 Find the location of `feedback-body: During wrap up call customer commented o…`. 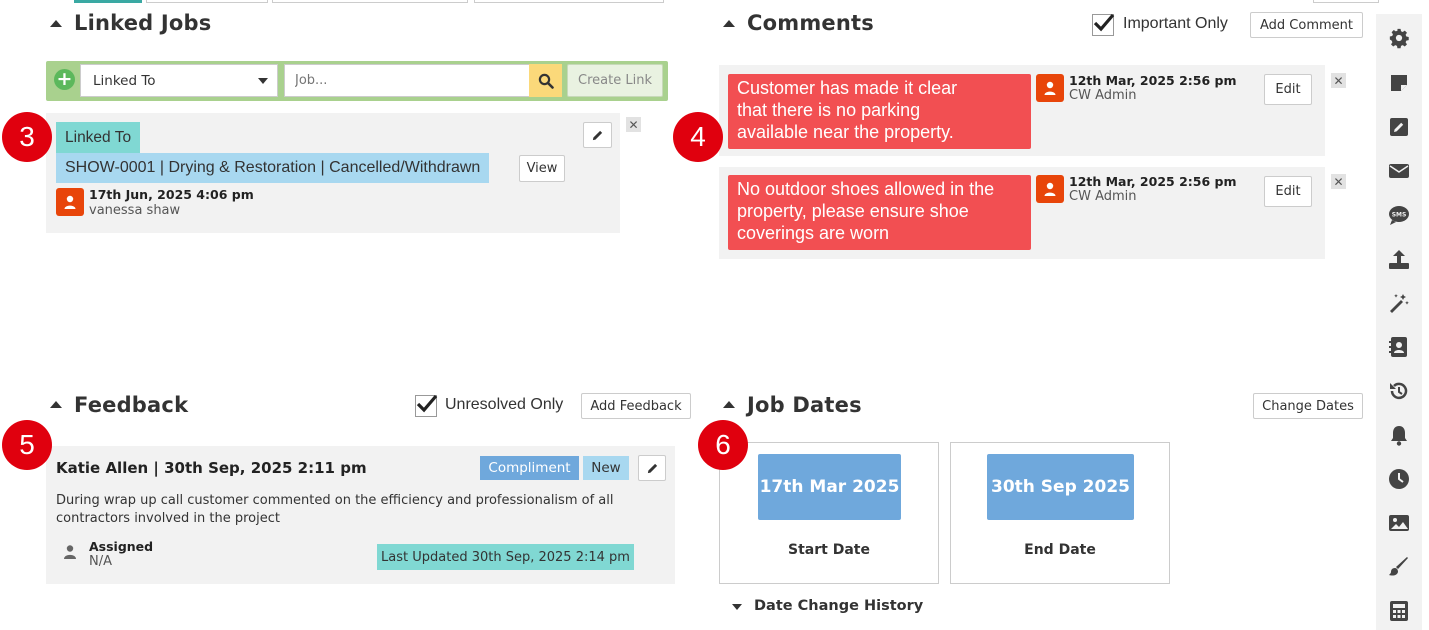

feedback-body: During wrap up call customer commented o… is located at coordinates (335, 509).